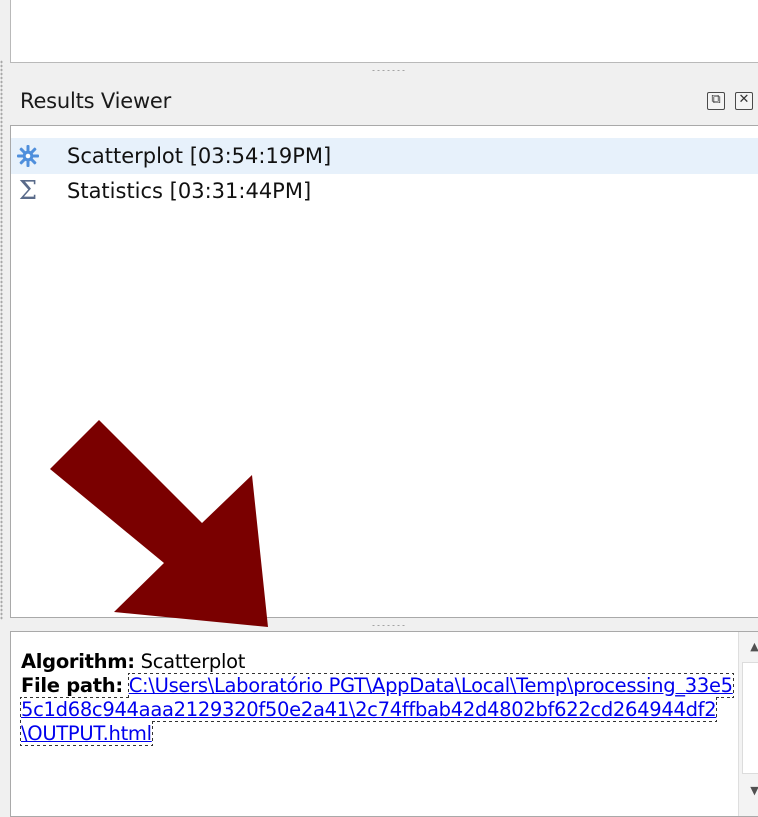 This screenshot has width=758, height=817. Describe the element at coordinates (96, 101) in the screenshot. I see `panel-title: Results Viewer` at that location.